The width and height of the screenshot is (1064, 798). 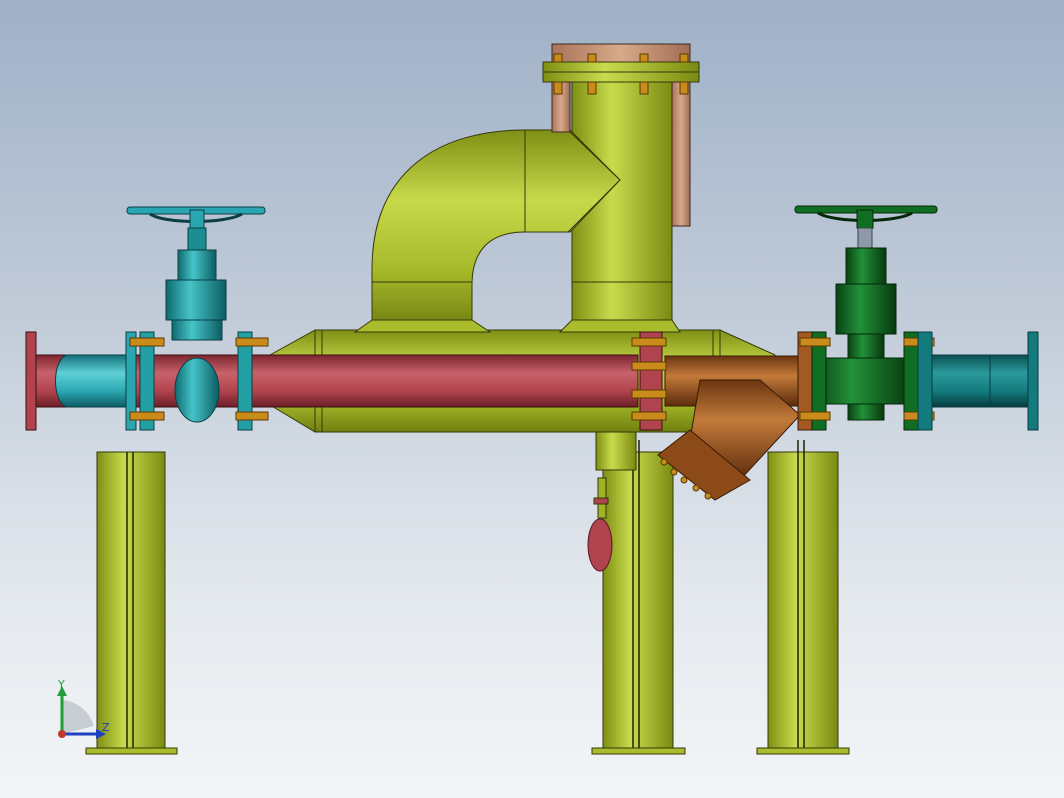 What do you see at coordinates (803, 597) in the screenshot?
I see `support-leg-right` at bounding box center [803, 597].